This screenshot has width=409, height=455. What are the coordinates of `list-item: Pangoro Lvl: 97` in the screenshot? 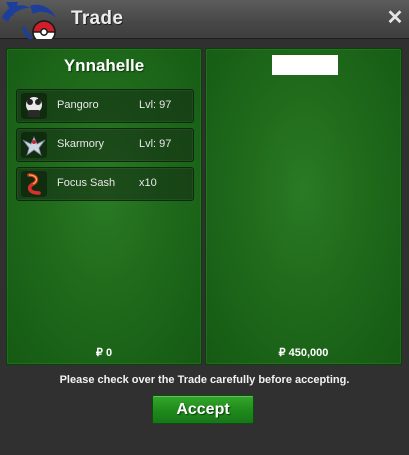 It's located at (105, 106).